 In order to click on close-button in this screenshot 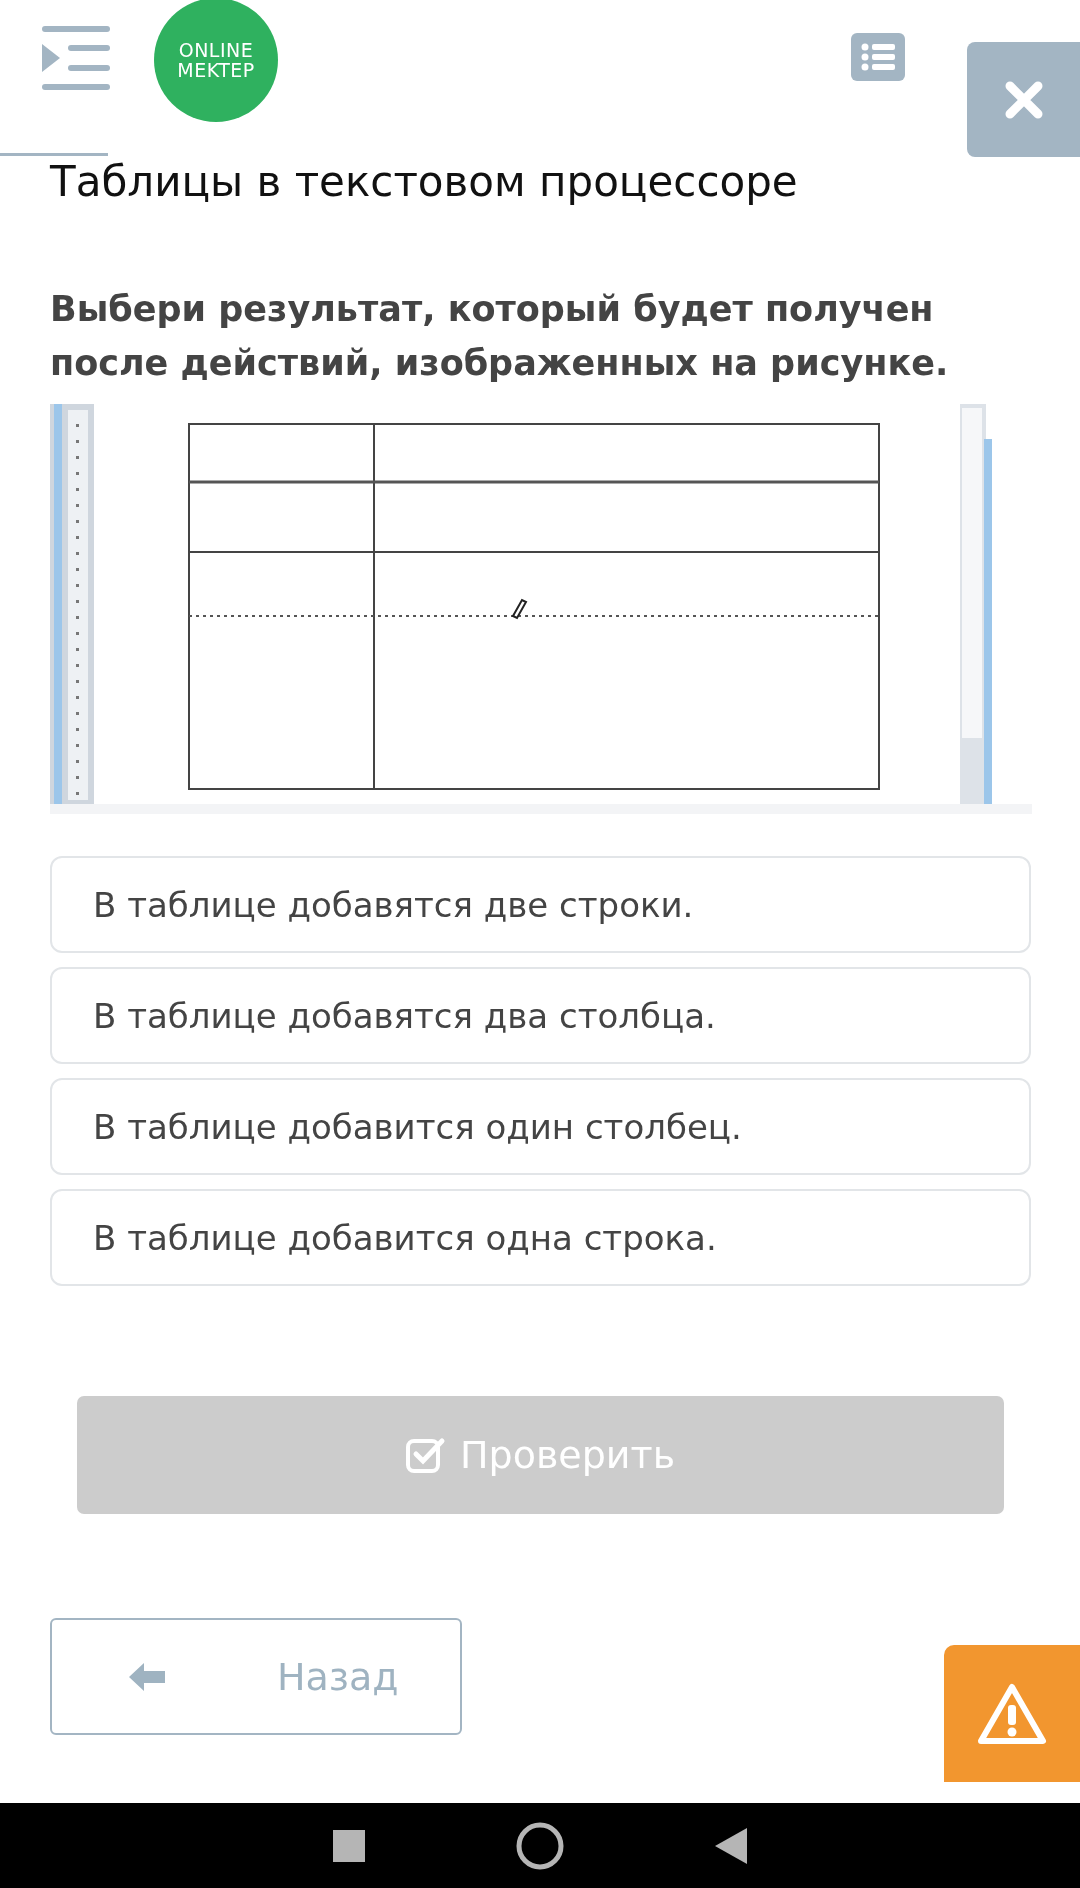, I will do `click(1023, 99)`.